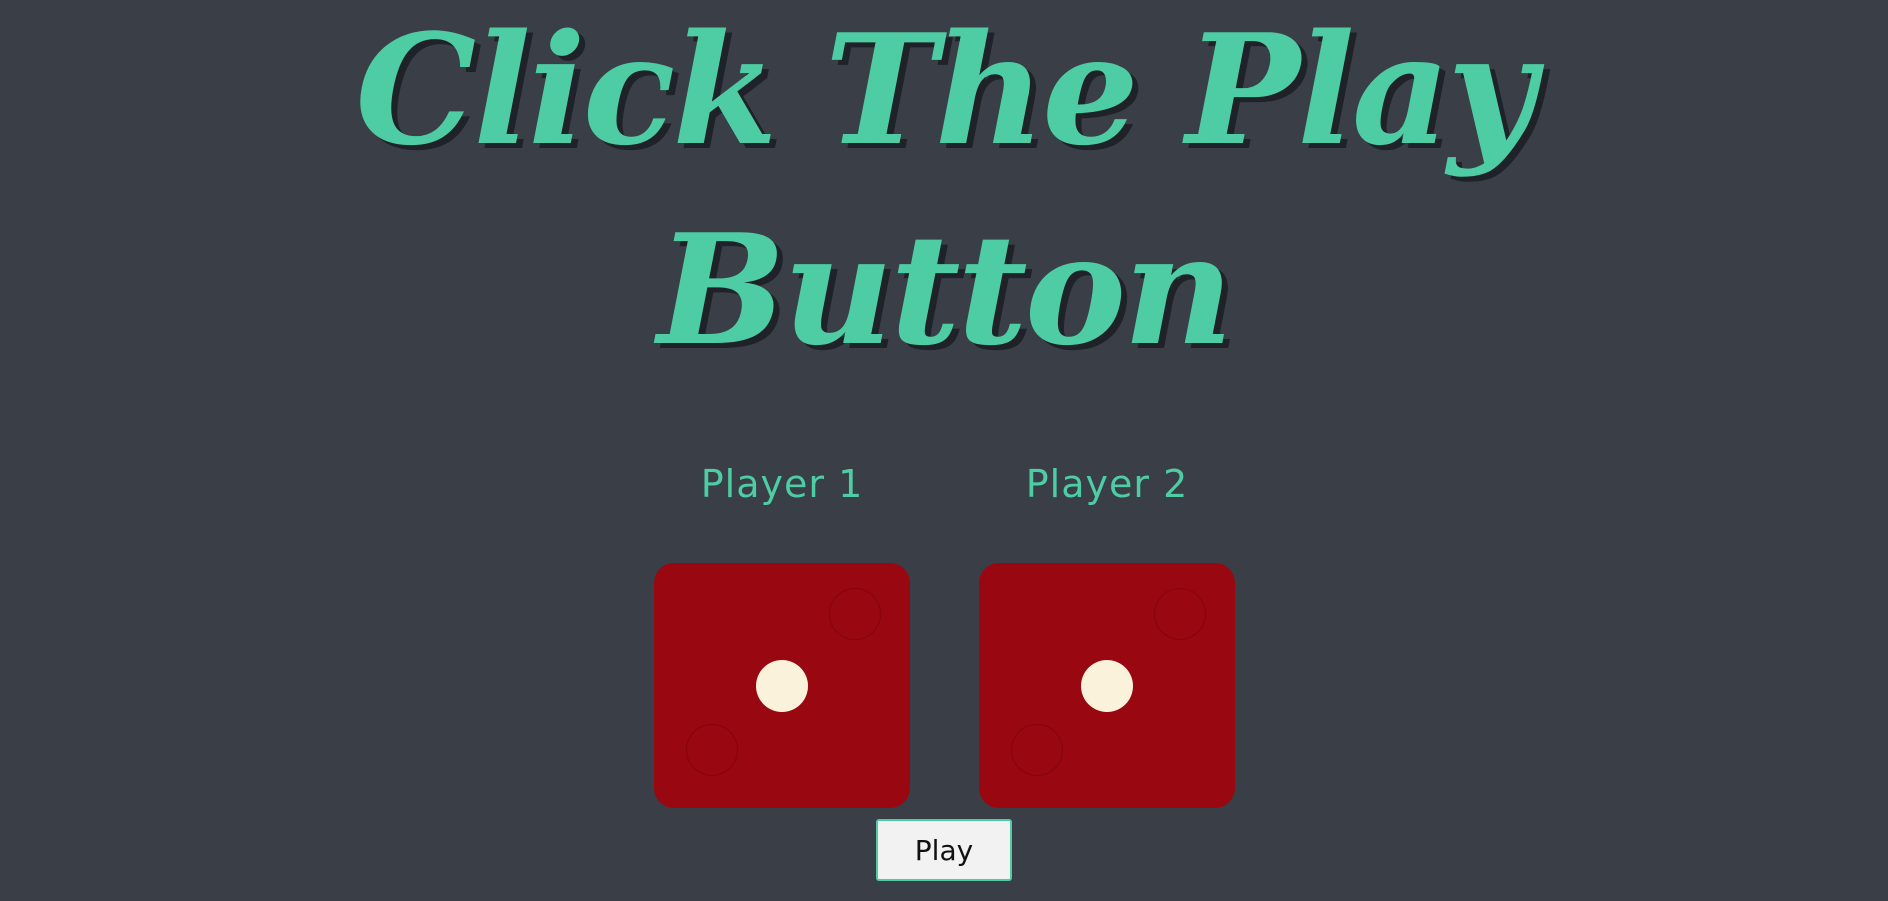  I want to click on player-1-die, so click(782, 685).